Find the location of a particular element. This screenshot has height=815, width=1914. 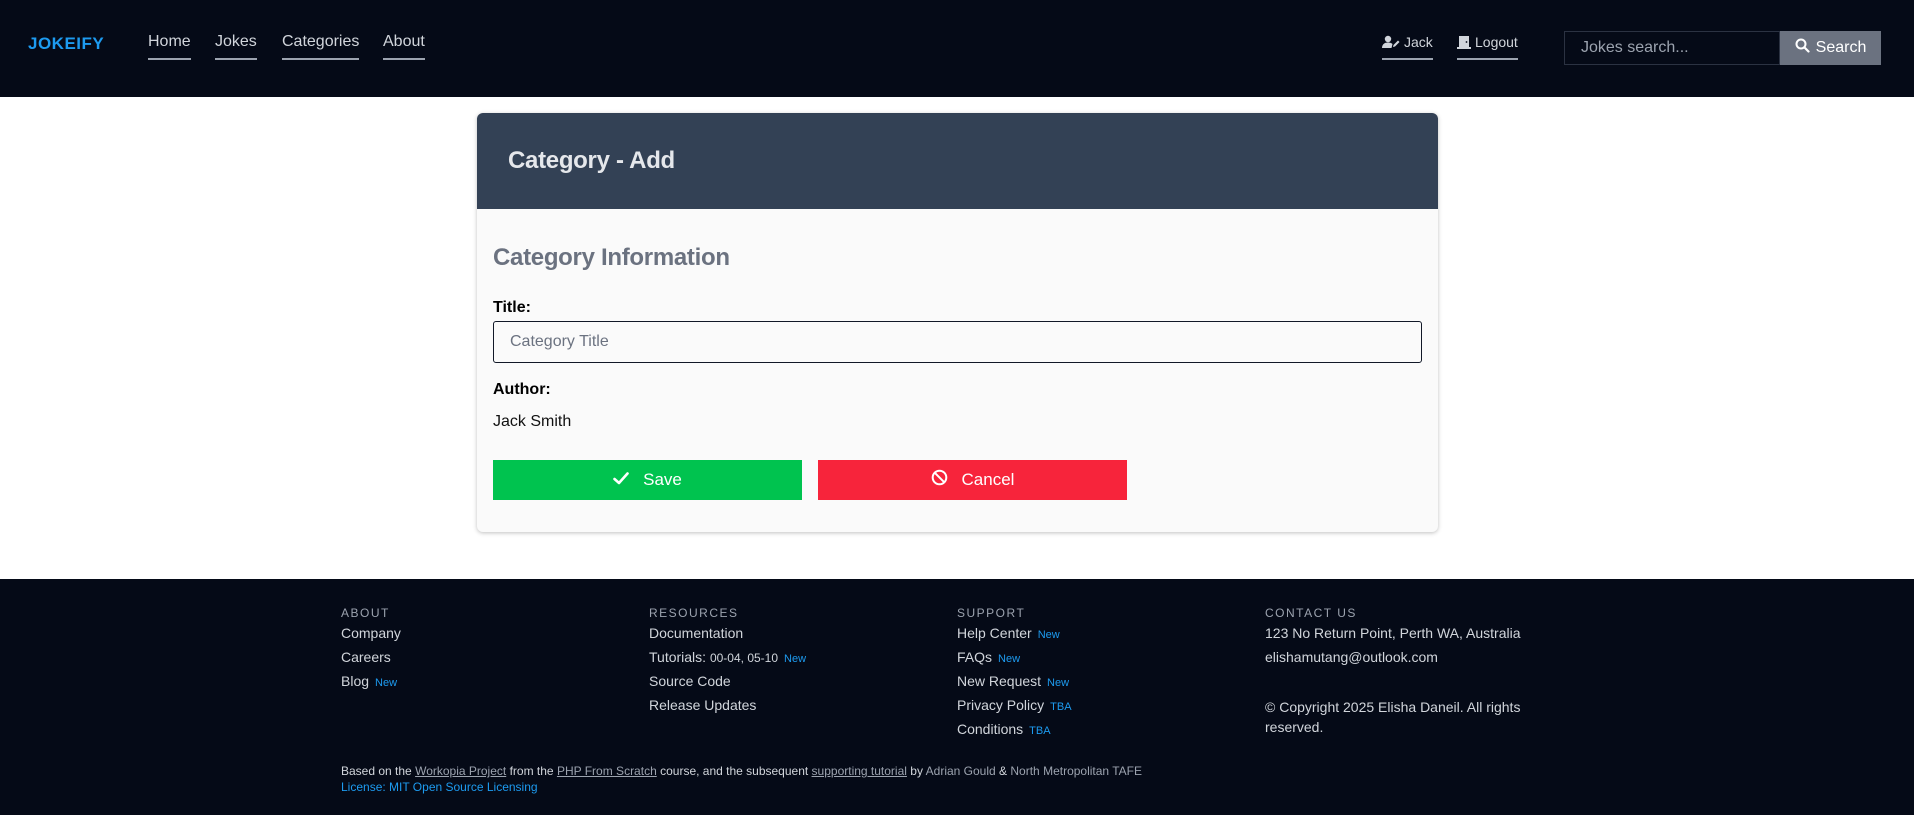

blog-label: Blog is located at coordinates (355, 681).